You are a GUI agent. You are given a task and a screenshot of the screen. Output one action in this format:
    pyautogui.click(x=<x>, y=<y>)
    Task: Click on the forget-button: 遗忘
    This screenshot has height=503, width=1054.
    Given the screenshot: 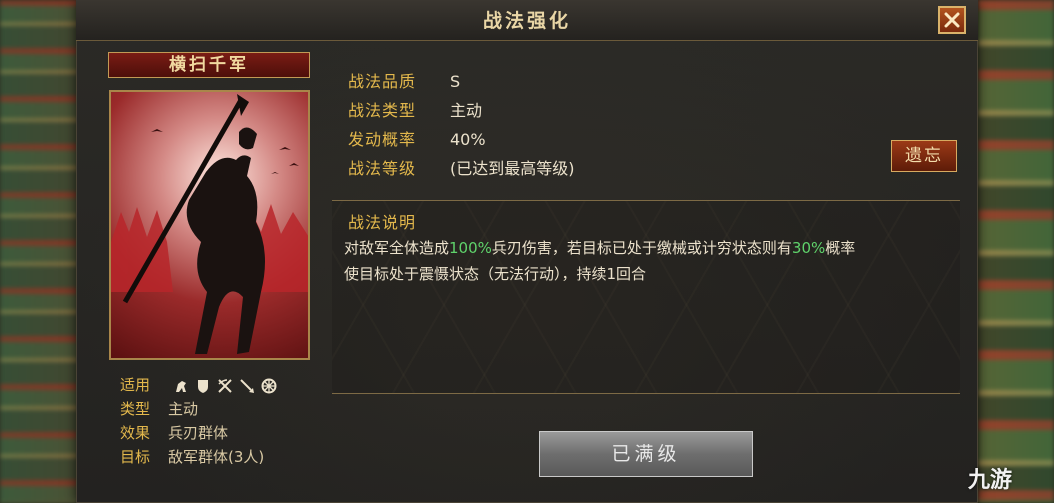 What is the action you would take?
    pyautogui.click(x=924, y=156)
    